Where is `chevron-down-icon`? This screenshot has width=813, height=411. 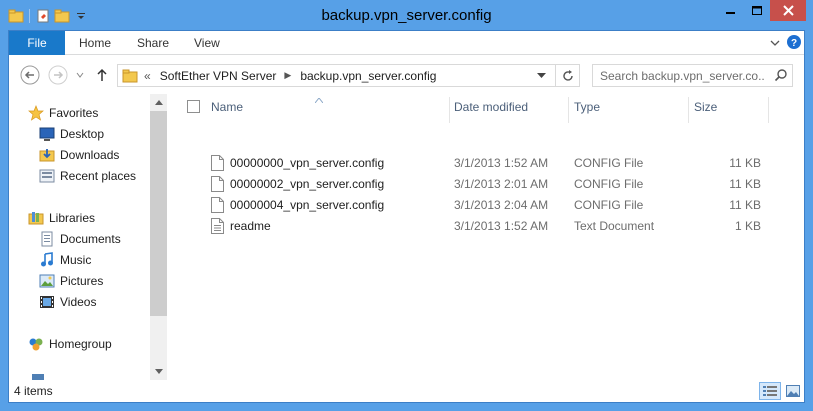 chevron-down-icon is located at coordinates (541, 75).